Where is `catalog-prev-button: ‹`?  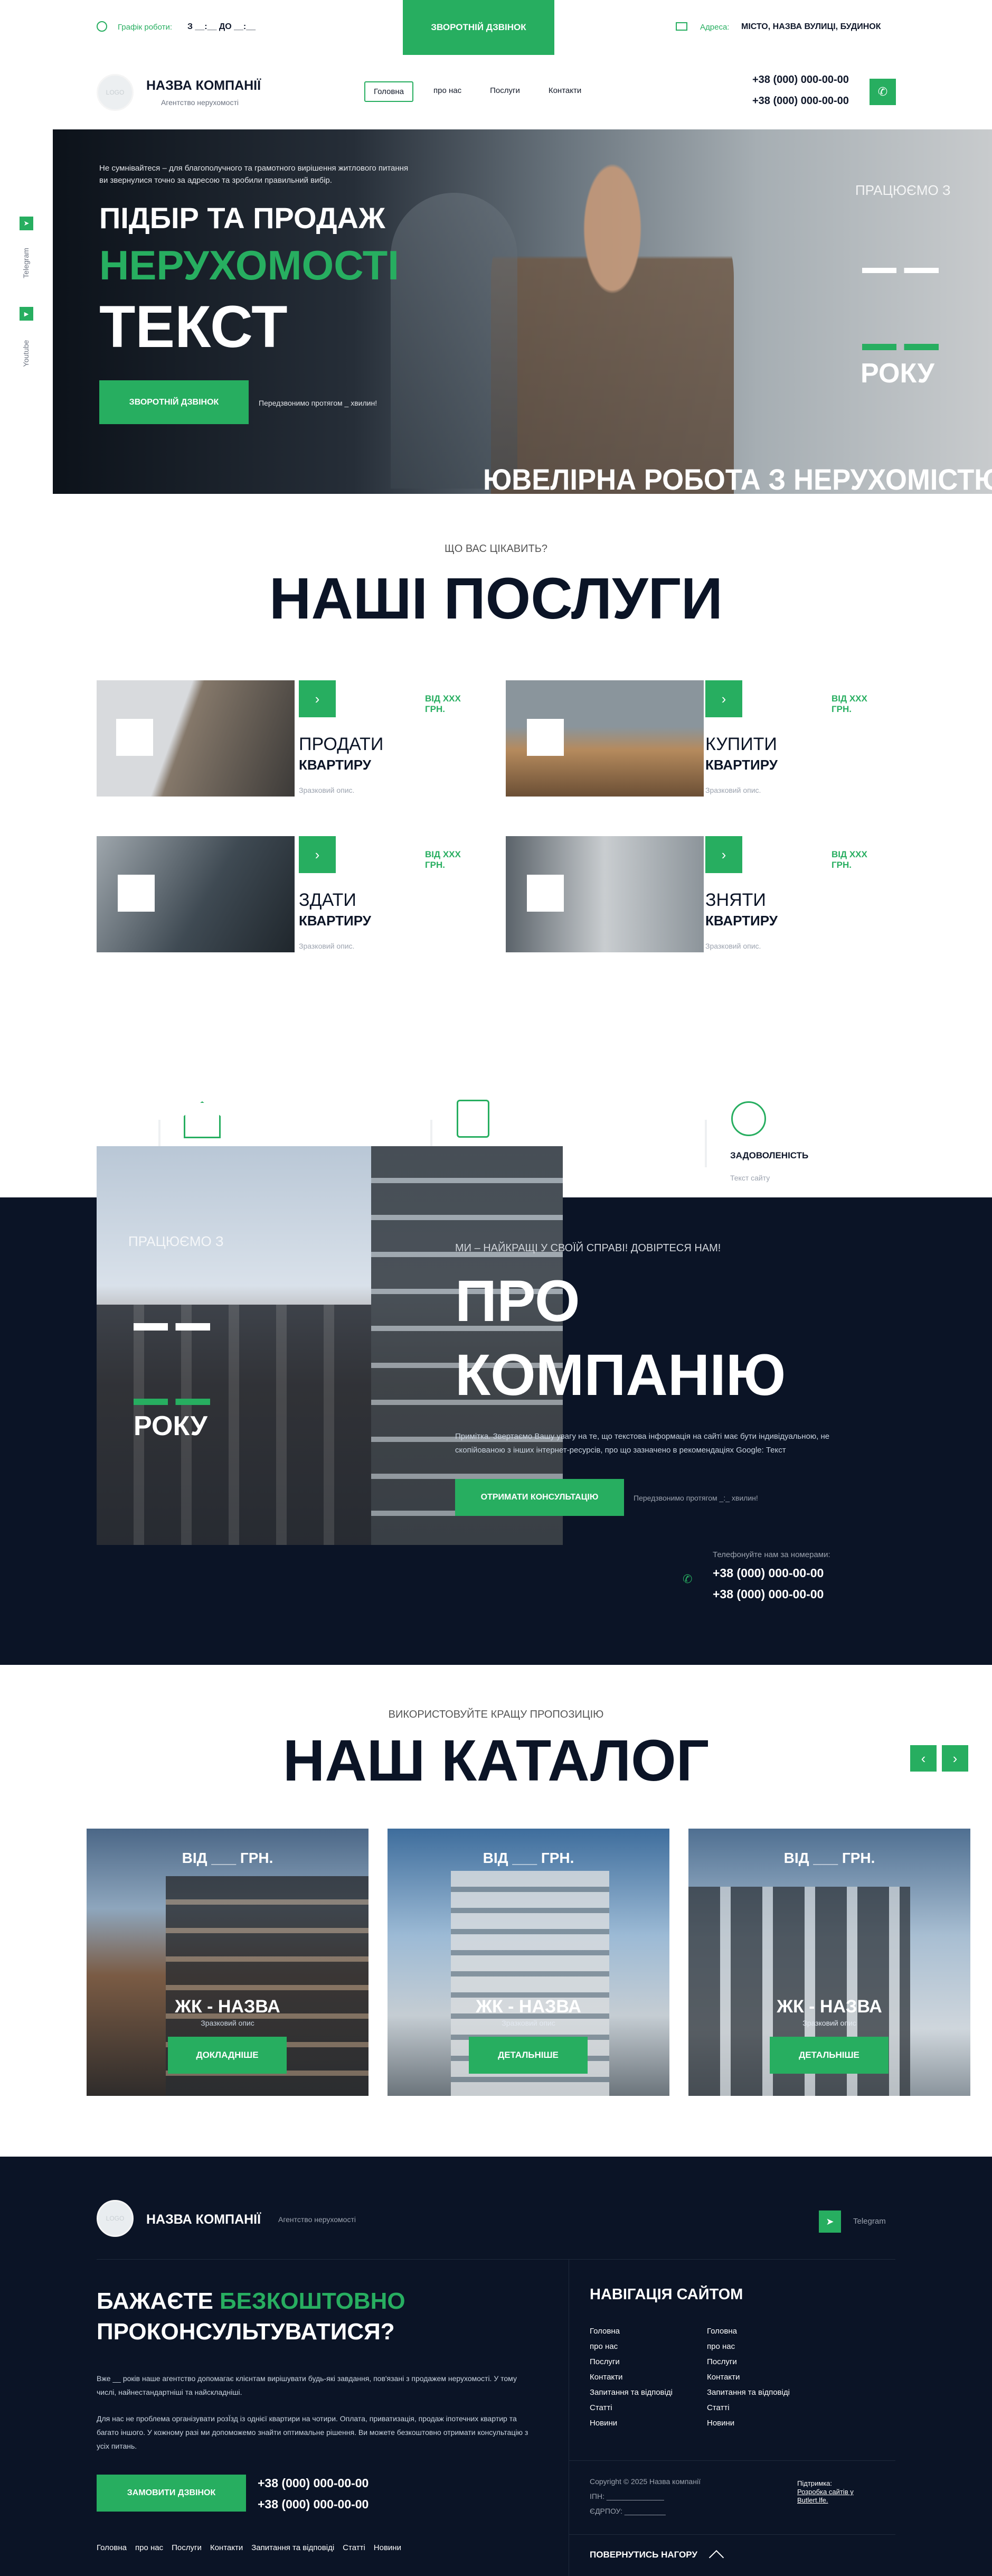 catalog-prev-button: ‹ is located at coordinates (923, 1758).